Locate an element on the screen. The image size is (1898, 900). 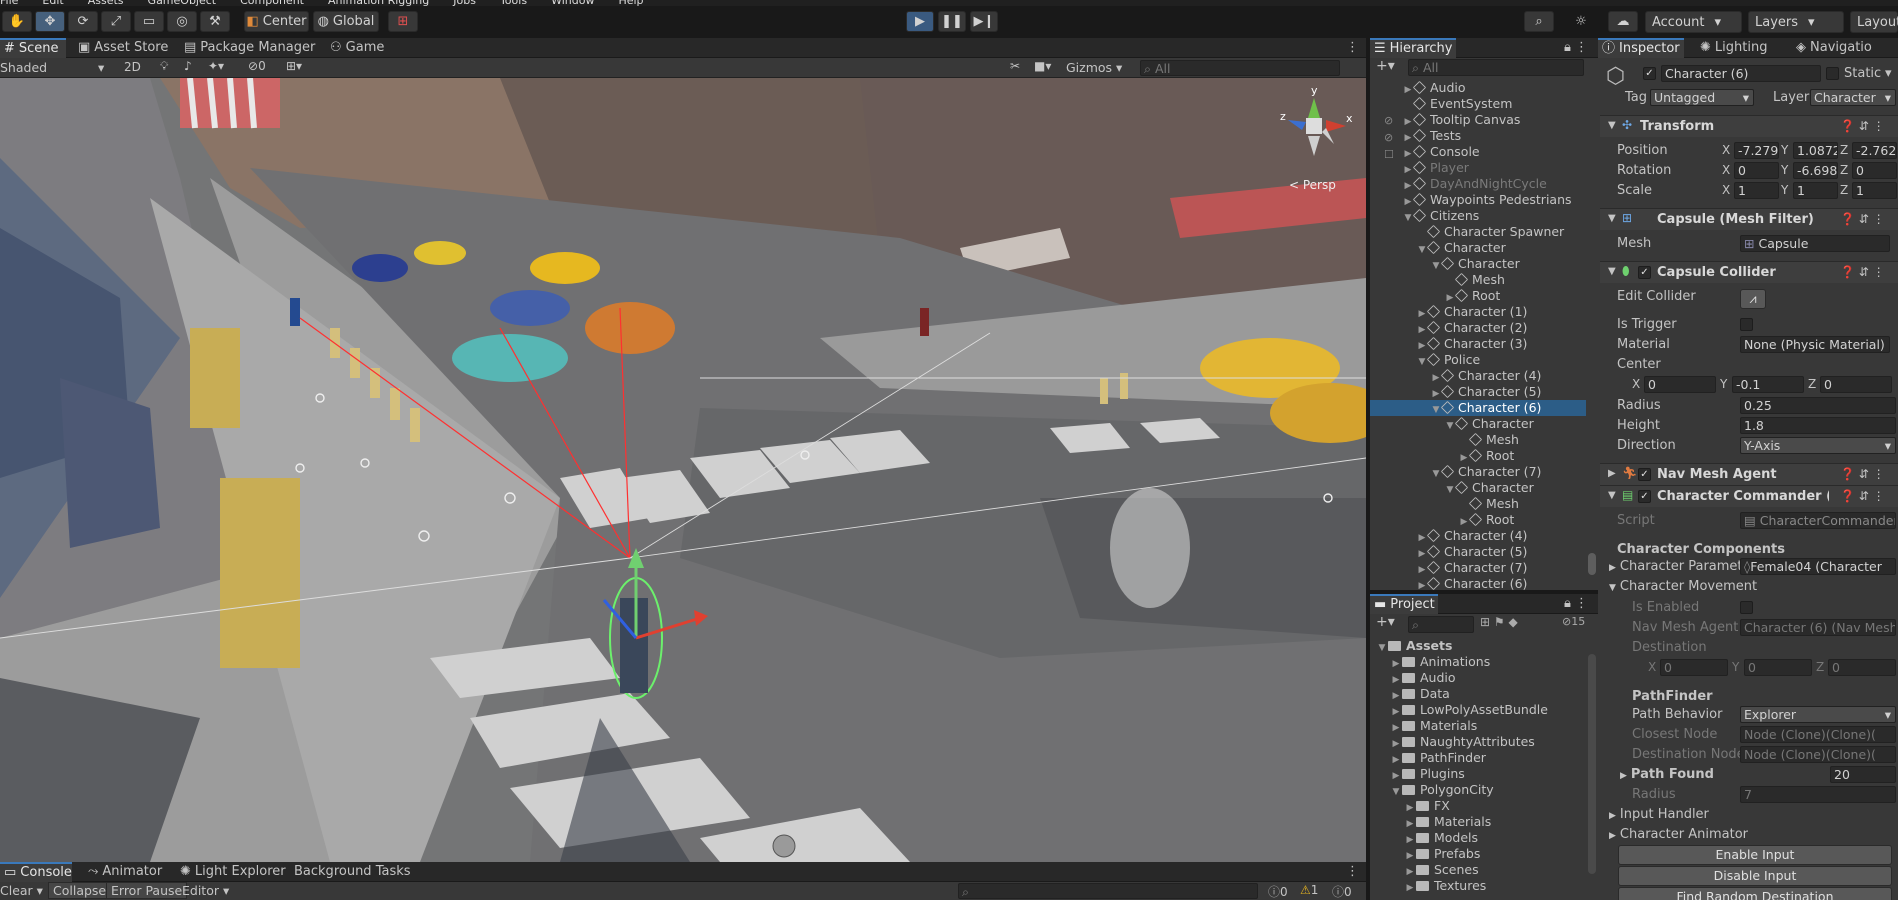
account-dropdown: Account ▾ is located at coordinates (1693, 22).